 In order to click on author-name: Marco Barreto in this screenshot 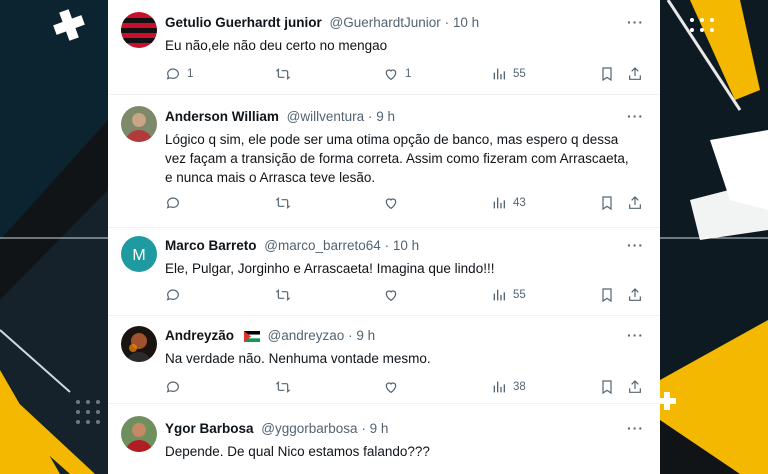, I will do `click(211, 245)`.